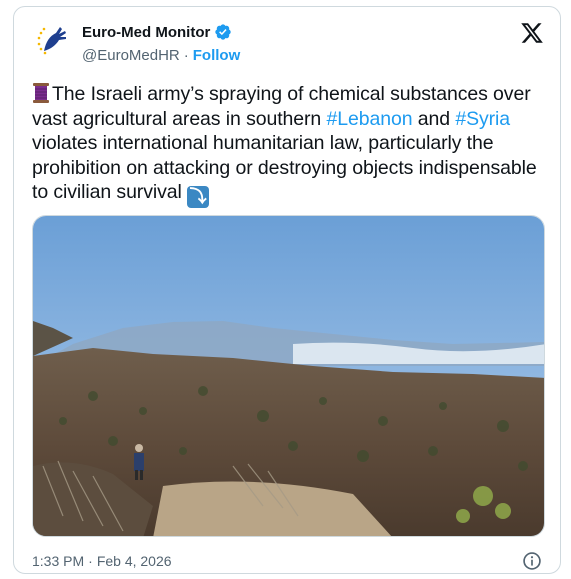  Describe the element at coordinates (198, 197) in the screenshot. I see `right-arrow-curving-down-icon: ⤵` at that location.